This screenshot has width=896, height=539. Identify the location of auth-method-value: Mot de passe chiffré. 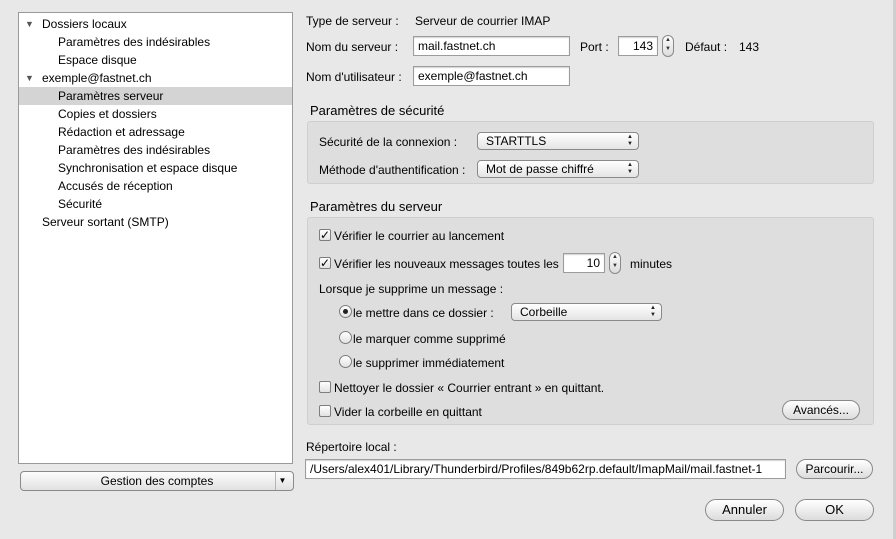
(540, 169).